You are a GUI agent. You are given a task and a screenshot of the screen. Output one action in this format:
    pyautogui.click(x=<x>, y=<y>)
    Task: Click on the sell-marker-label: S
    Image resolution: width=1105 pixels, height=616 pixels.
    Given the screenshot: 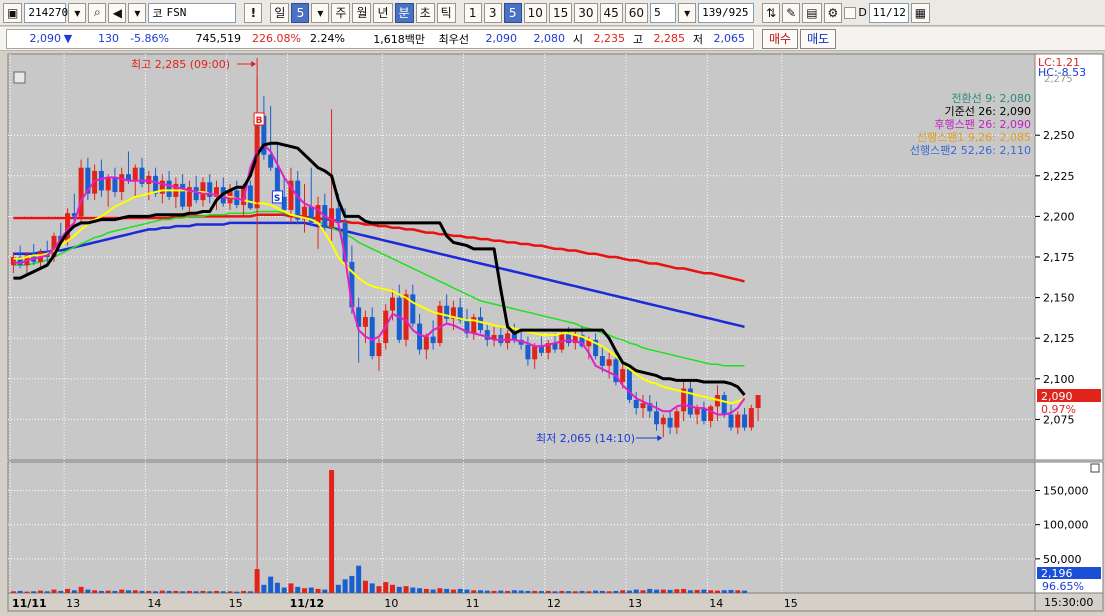 What is the action you would take?
    pyautogui.click(x=277, y=199)
    